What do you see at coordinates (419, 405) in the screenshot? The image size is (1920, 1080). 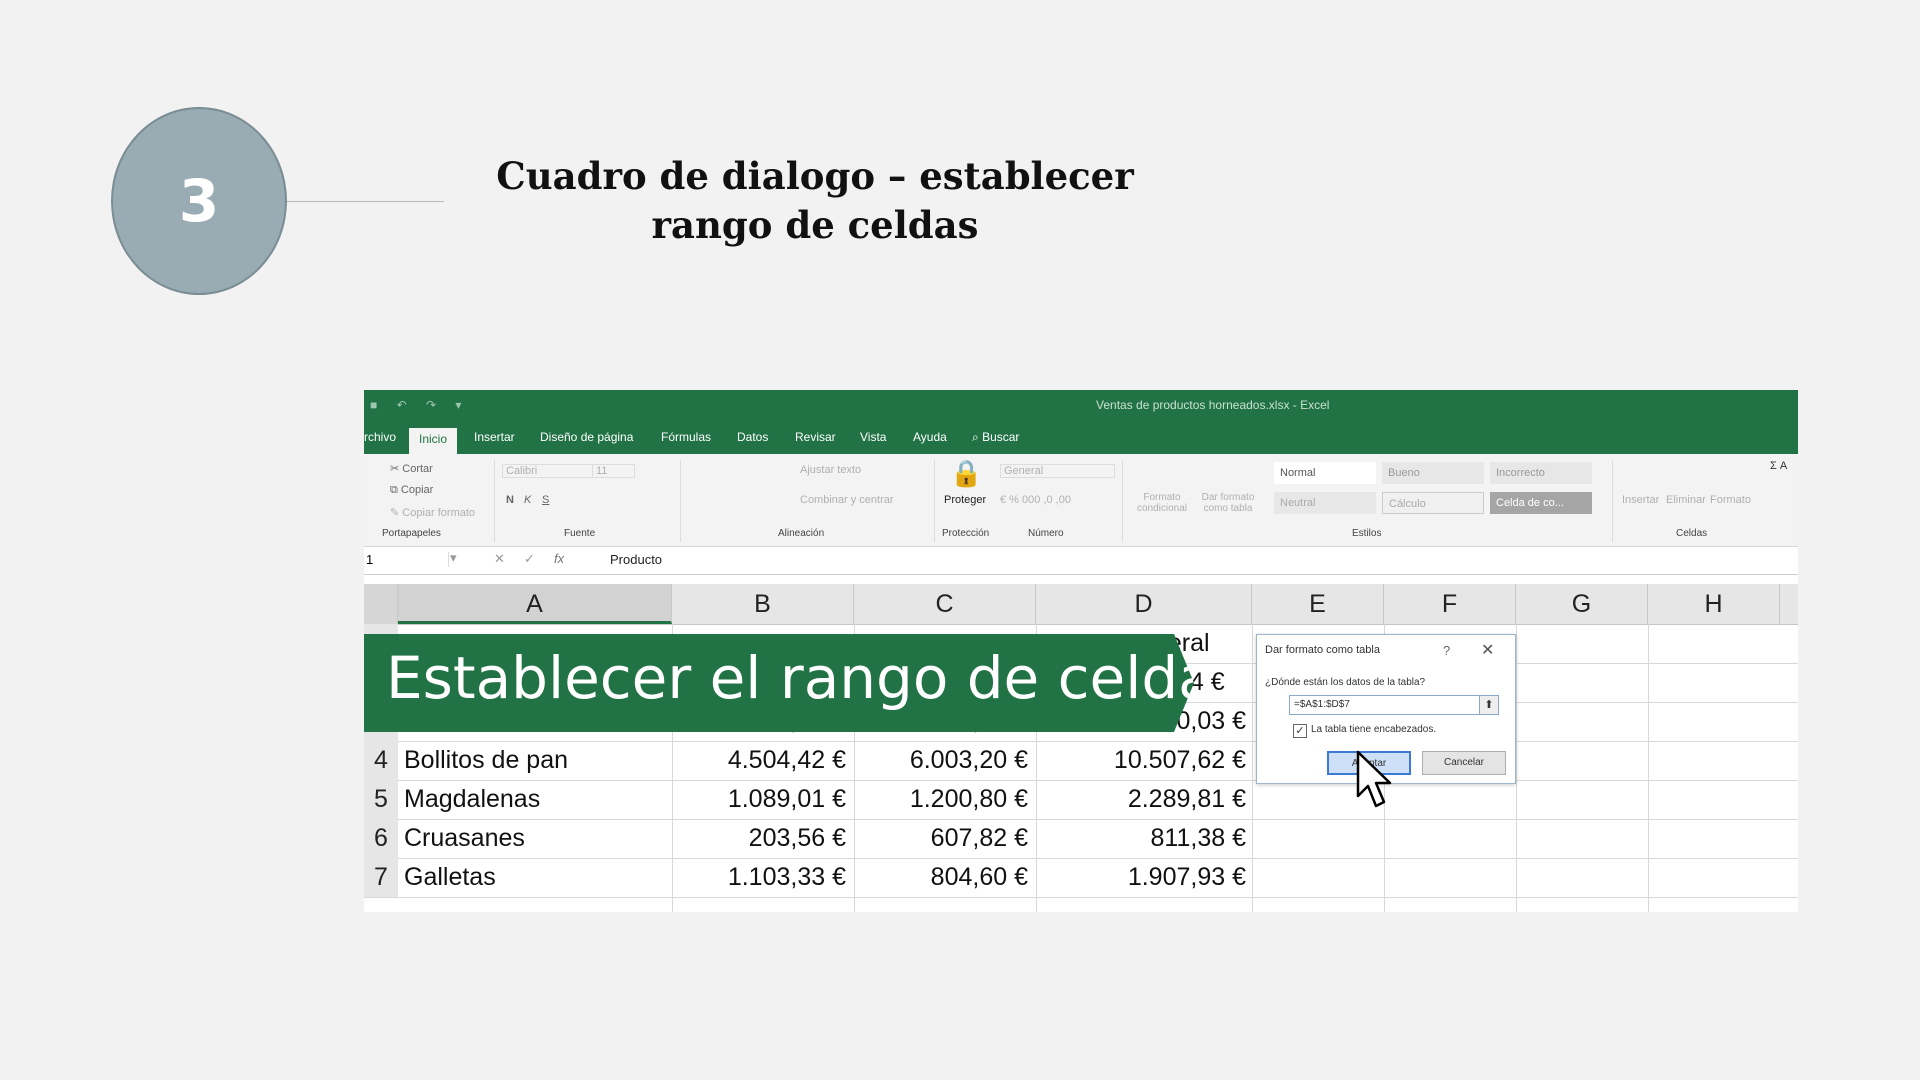 I see `quick-access-icons: ■ ↶ ↷ ▾` at bounding box center [419, 405].